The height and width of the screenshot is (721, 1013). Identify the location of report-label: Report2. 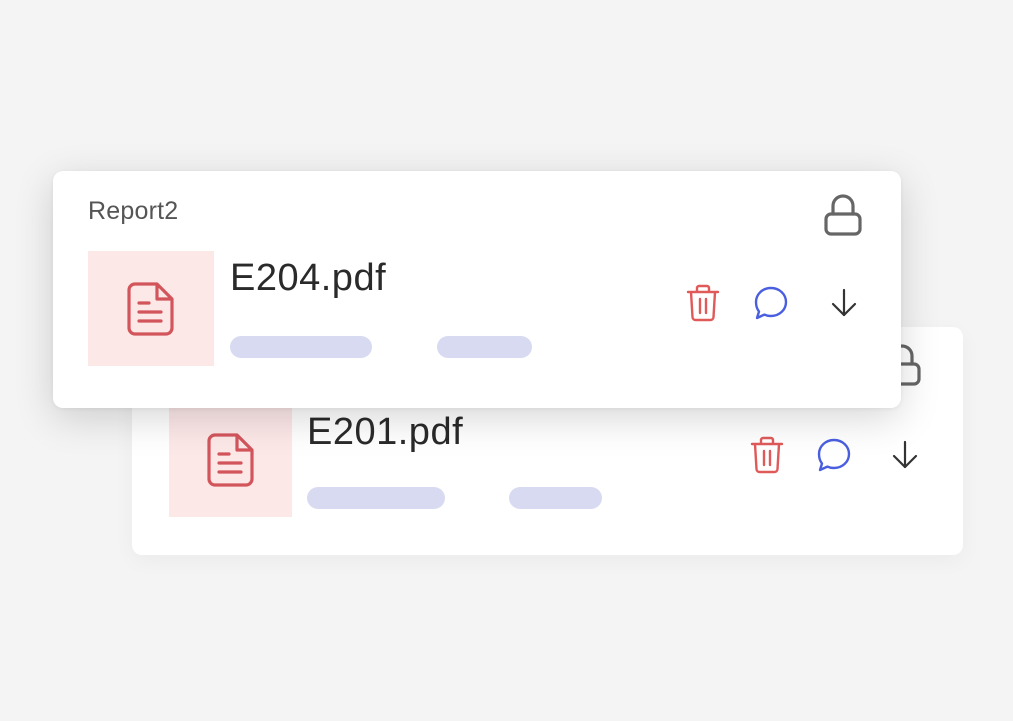
(133, 211).